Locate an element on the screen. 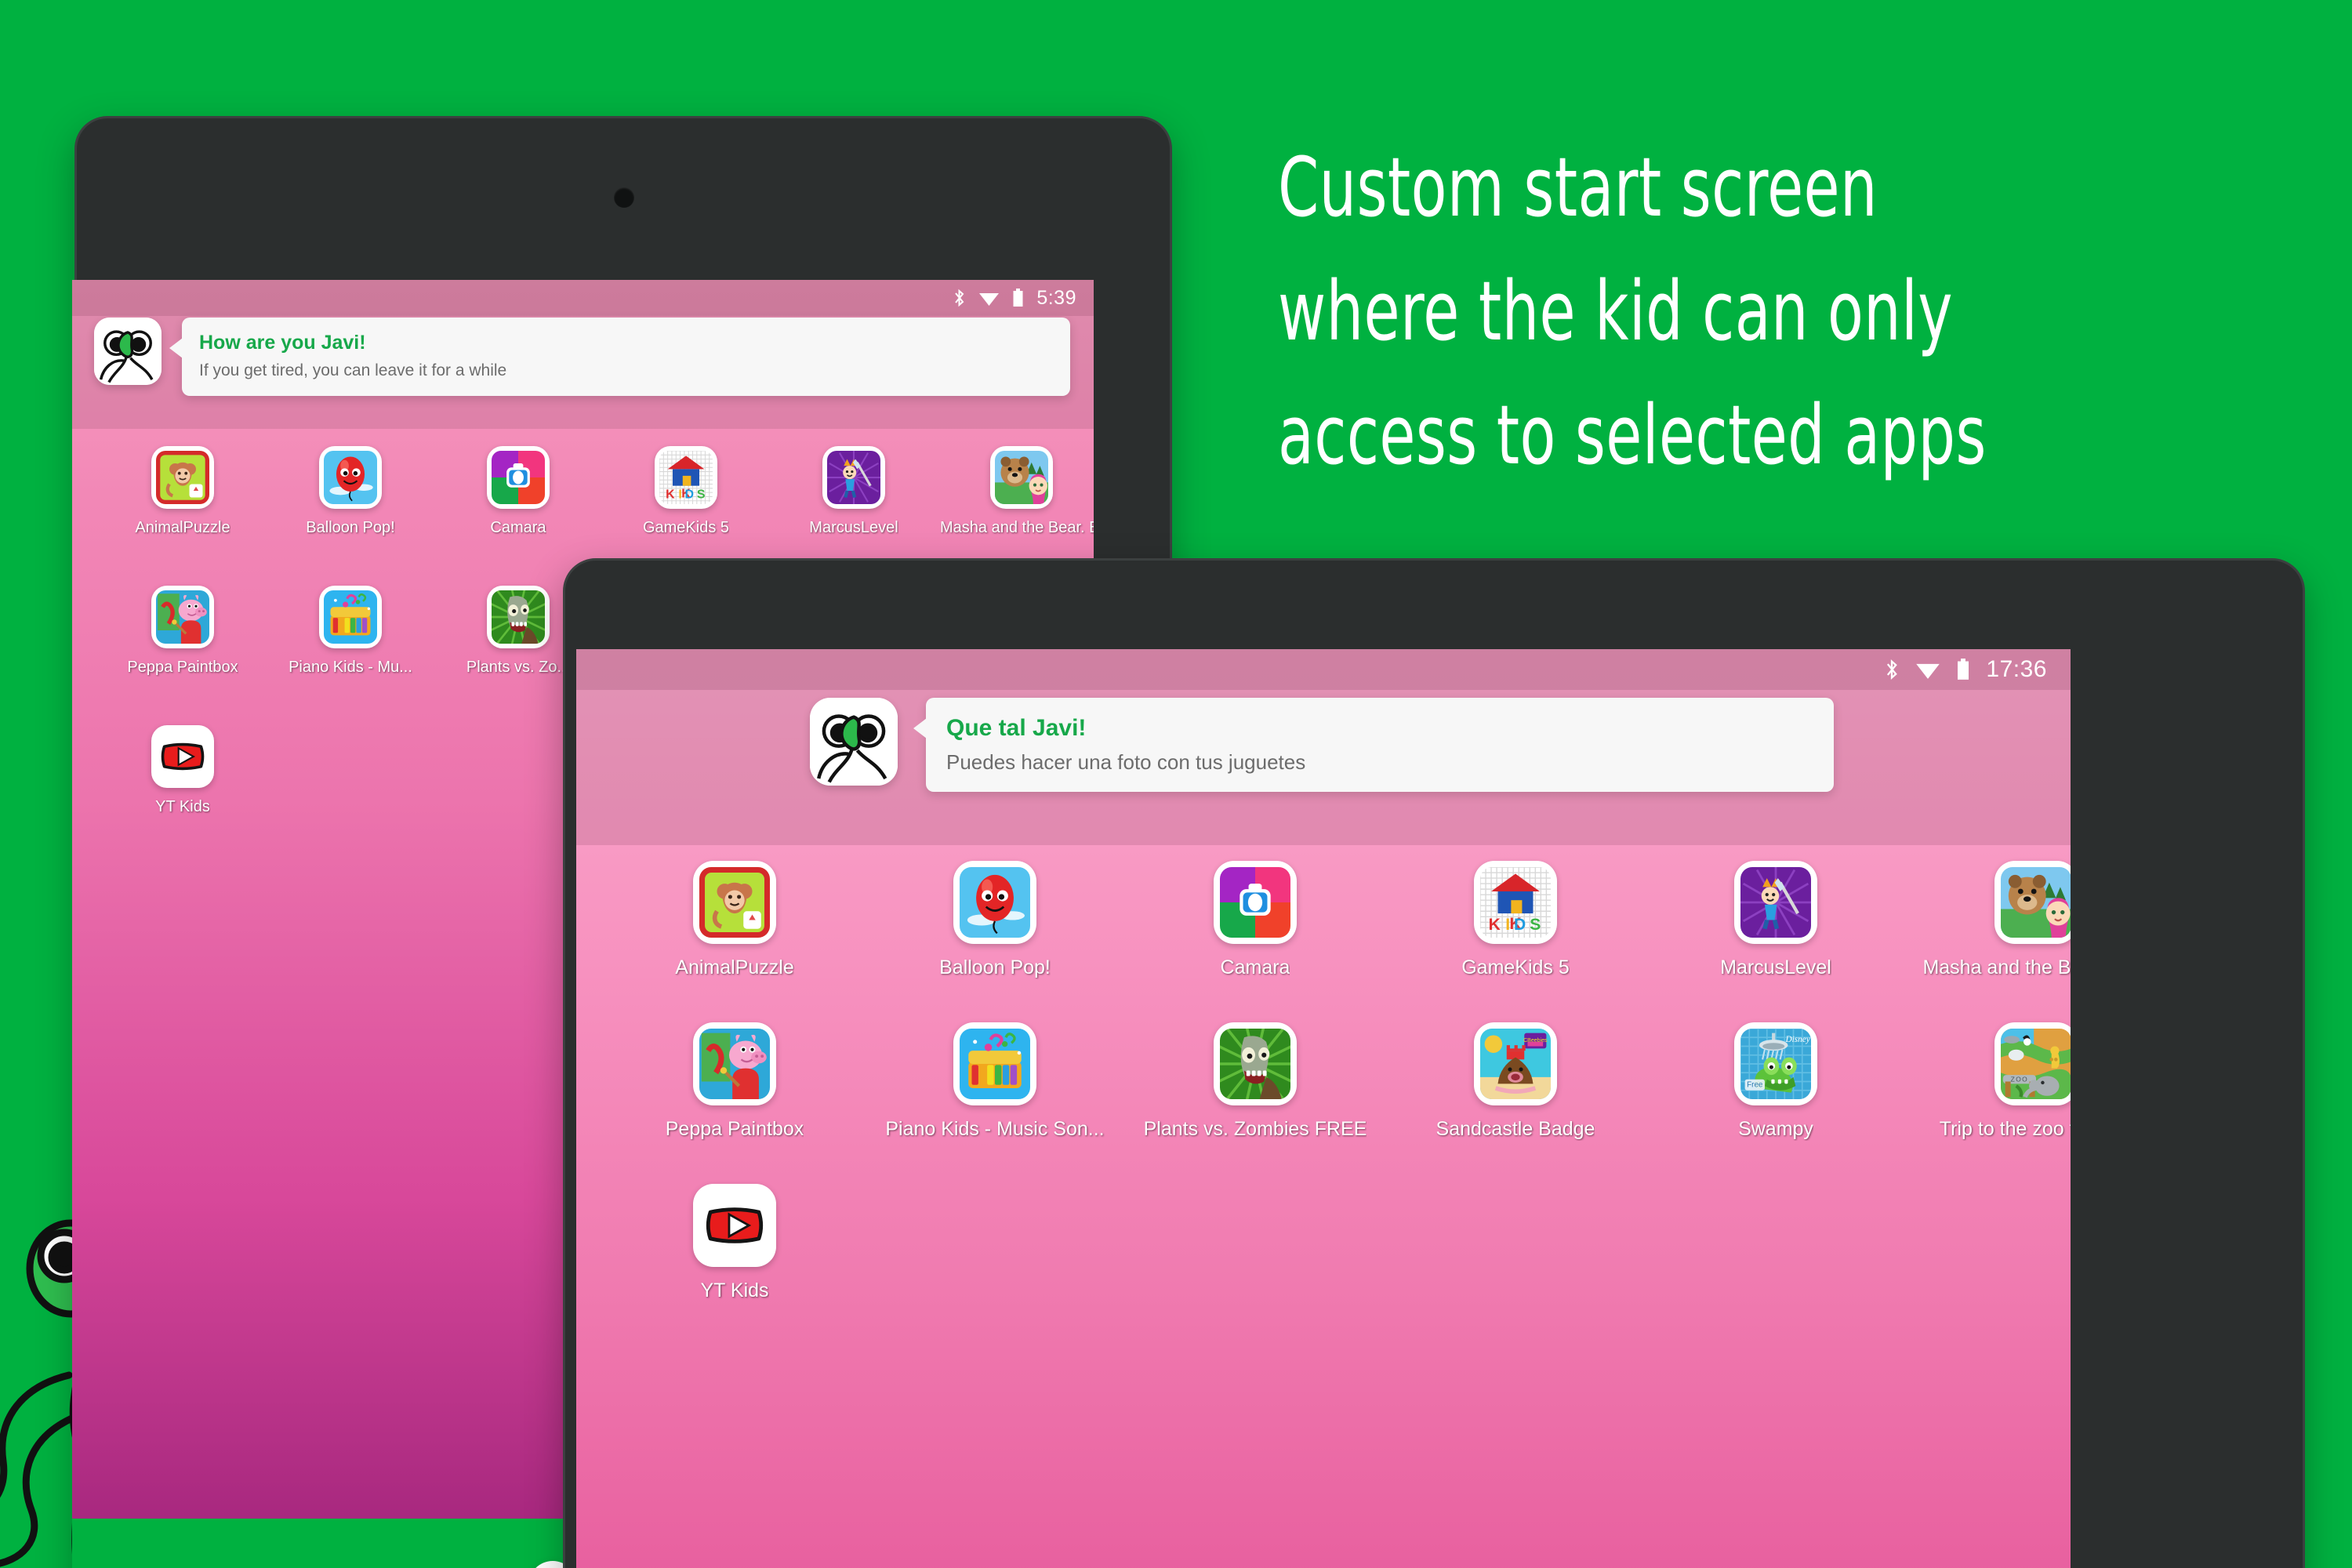  app-icon-sandcastle-badge: CBeebies Sandcastle Badge is located at coordinates (1515, 1103).